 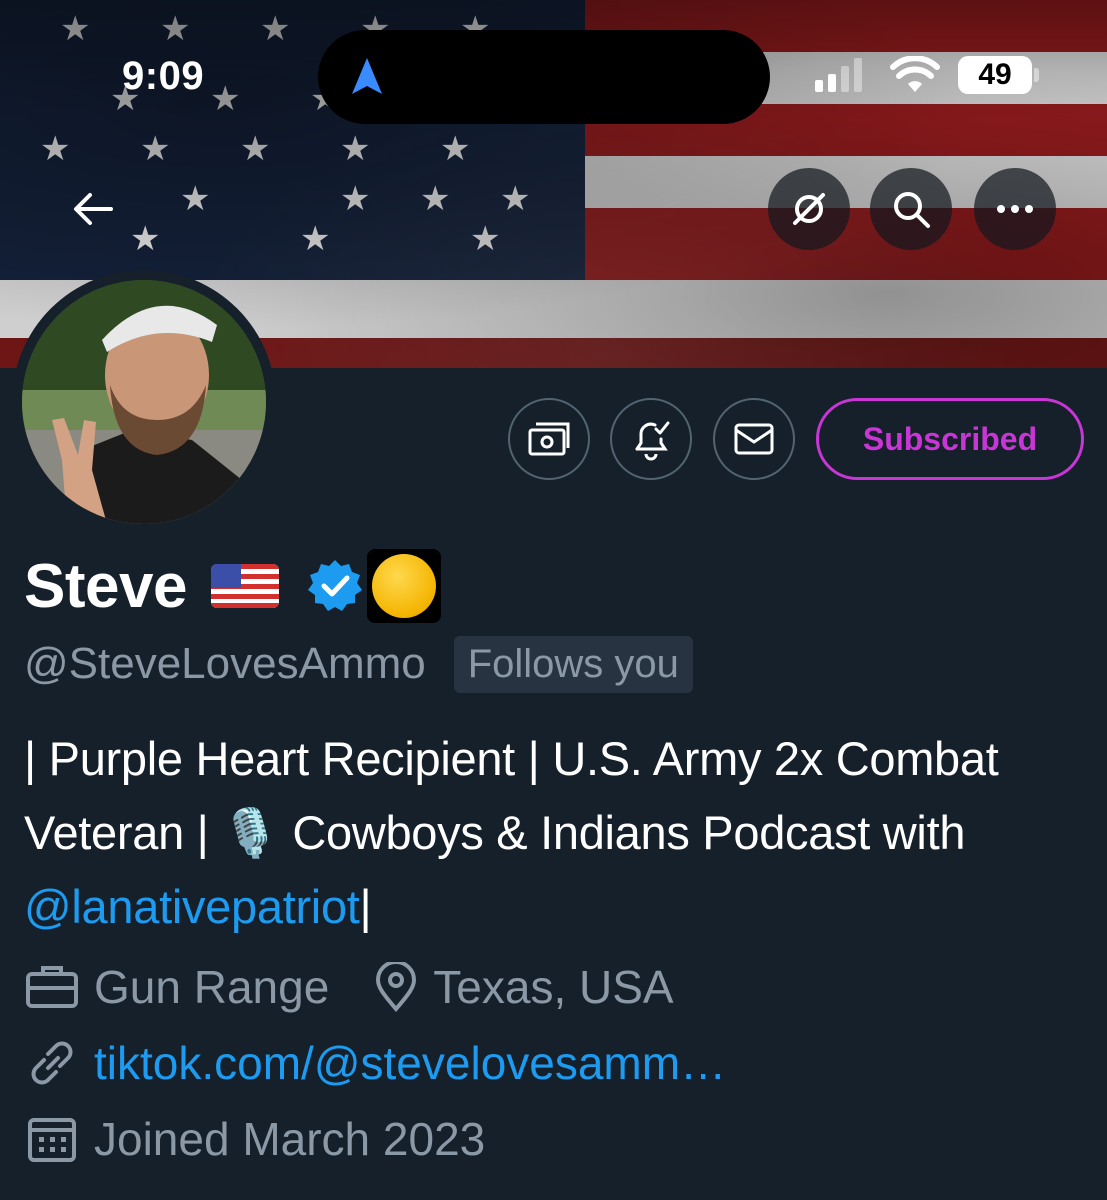 I want to click on more-icon, so click(x=1015, y=209).